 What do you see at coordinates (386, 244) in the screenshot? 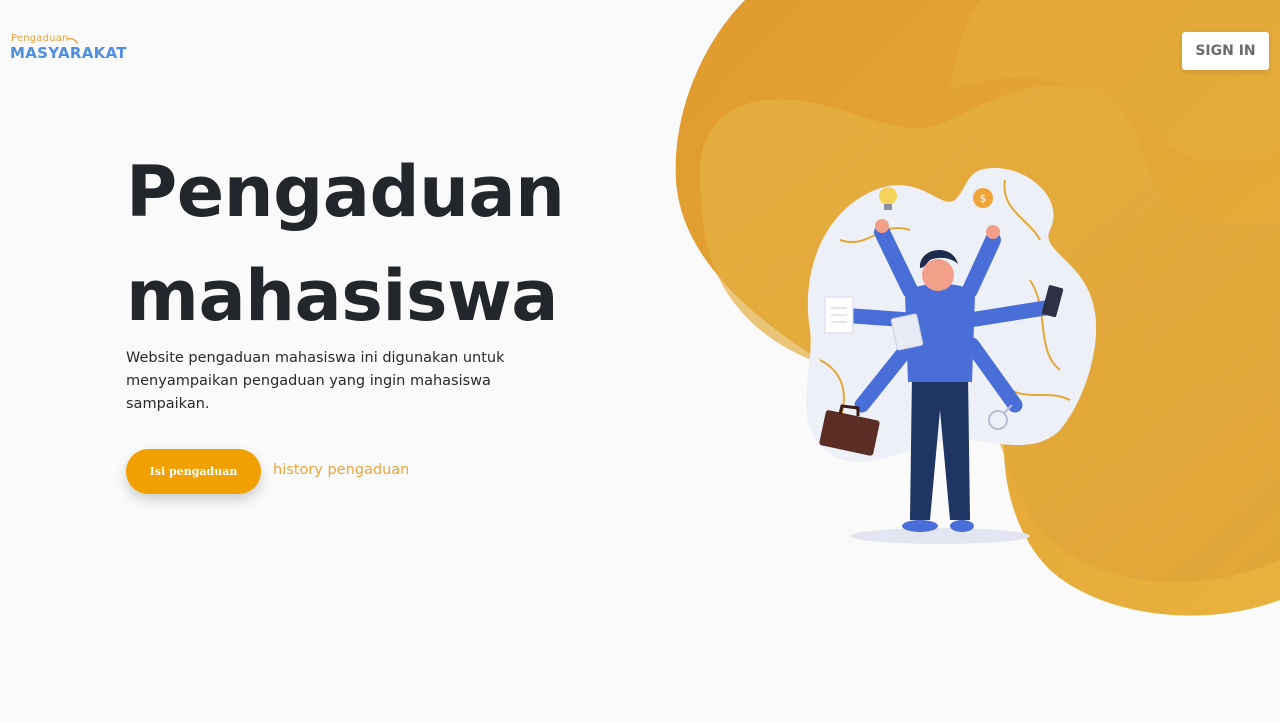
I see `hero-title: Pengaduan mahasiswa` at bounding box center [386, 244].